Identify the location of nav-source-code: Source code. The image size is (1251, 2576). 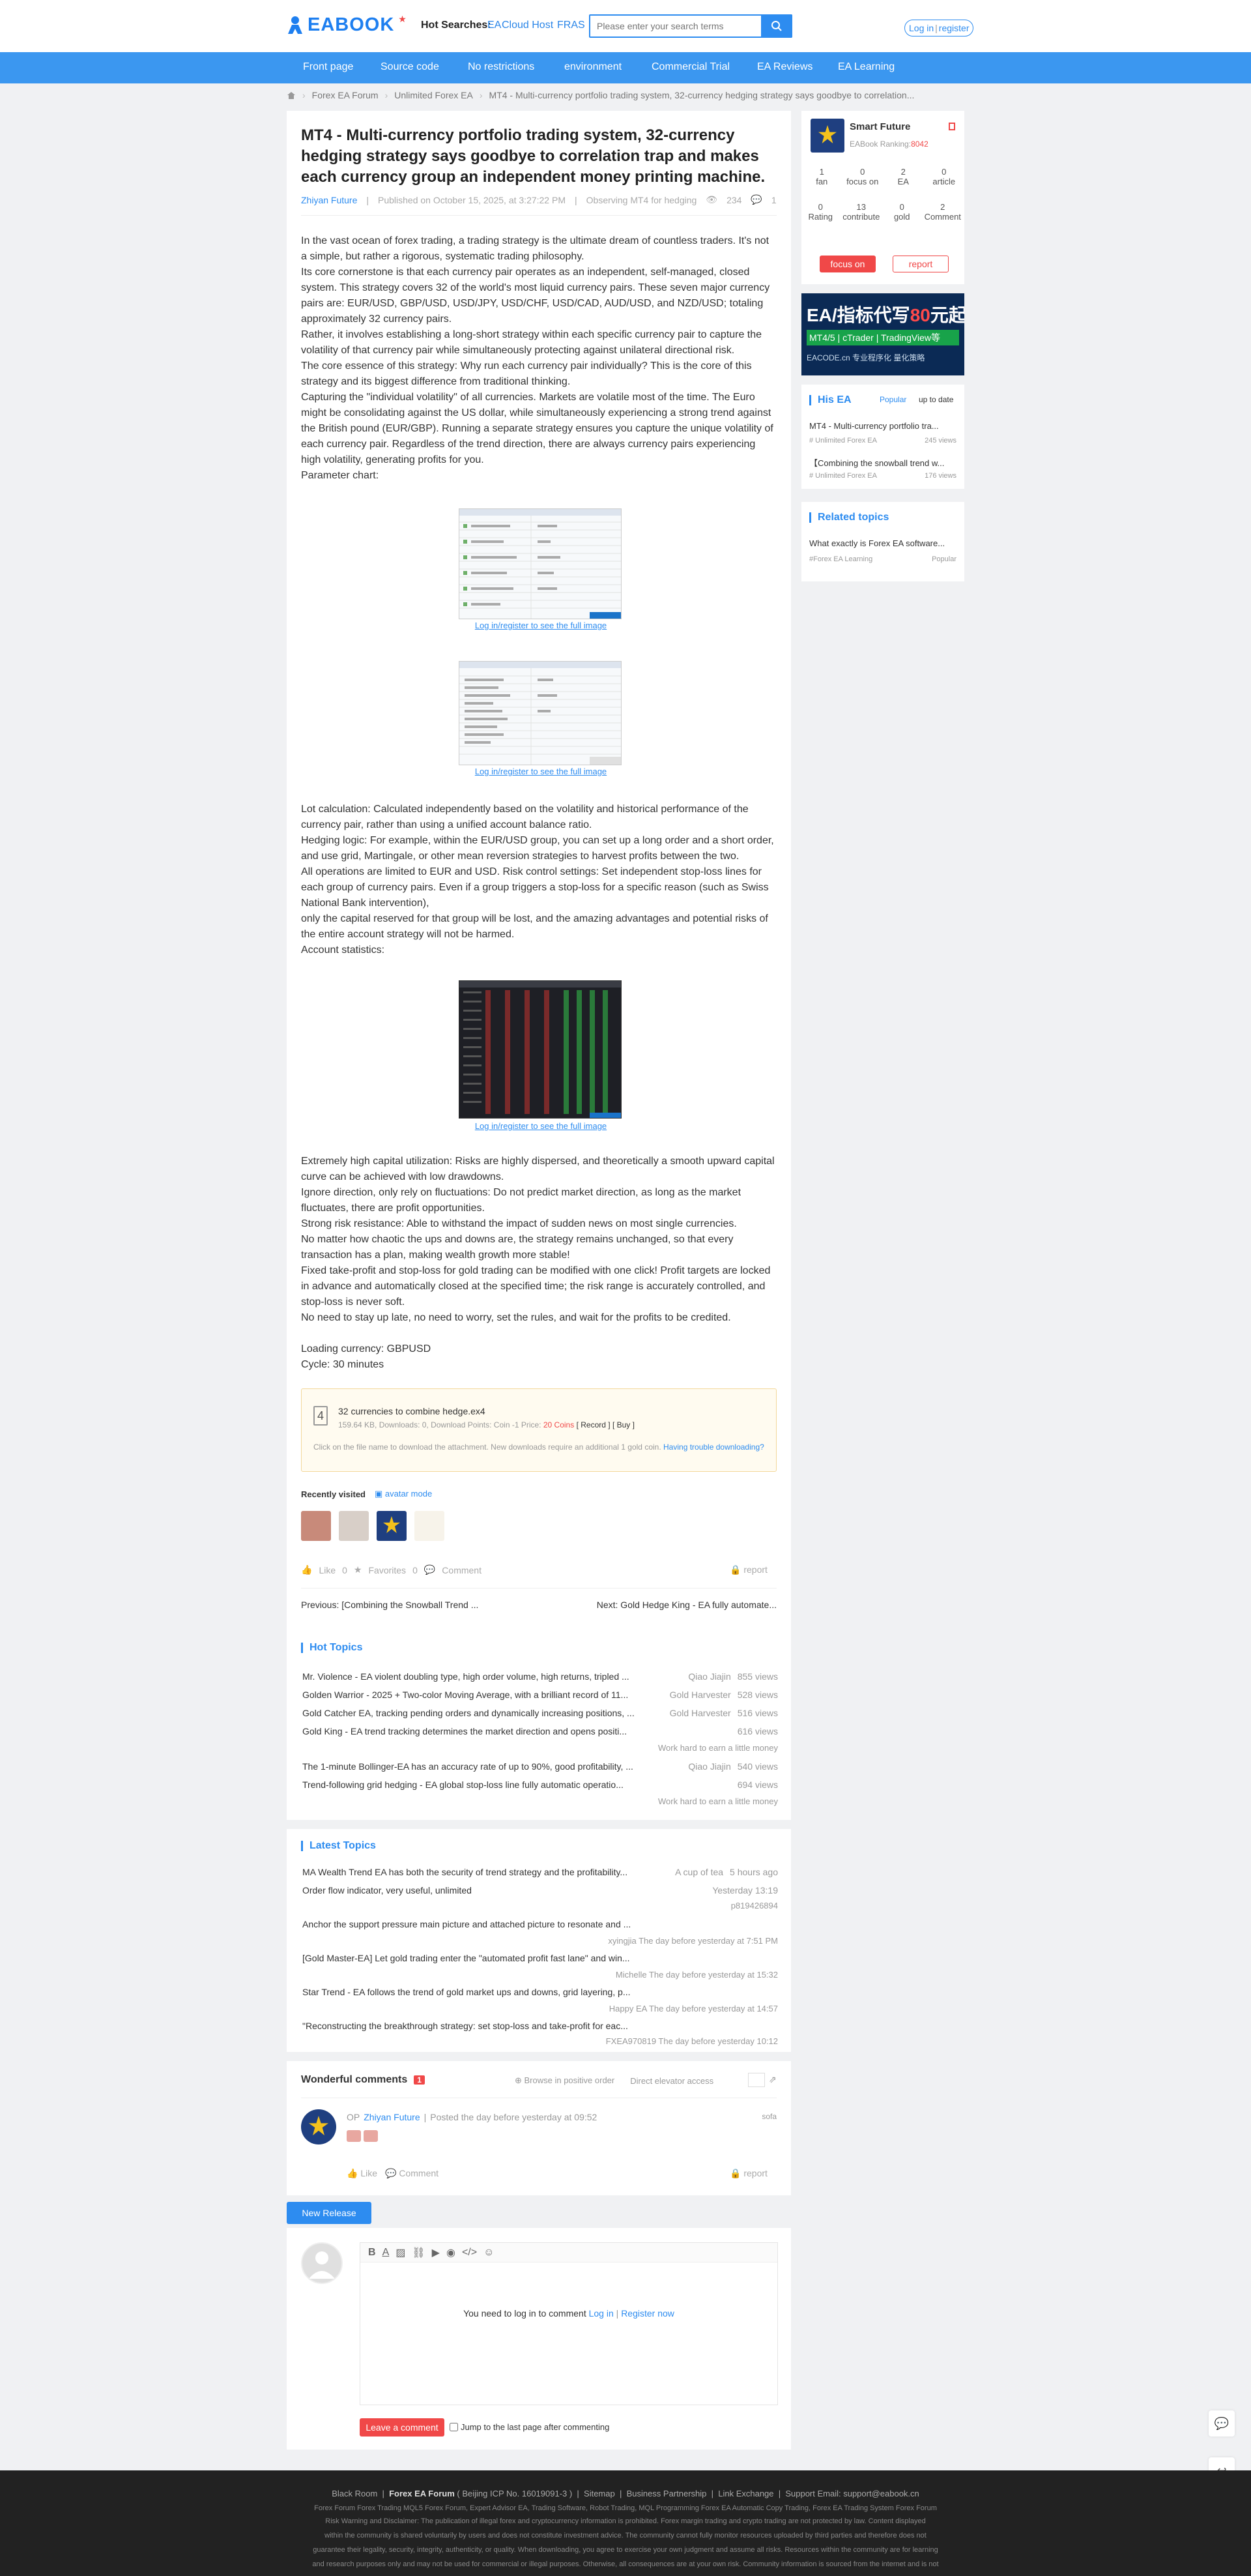
(410, 67).